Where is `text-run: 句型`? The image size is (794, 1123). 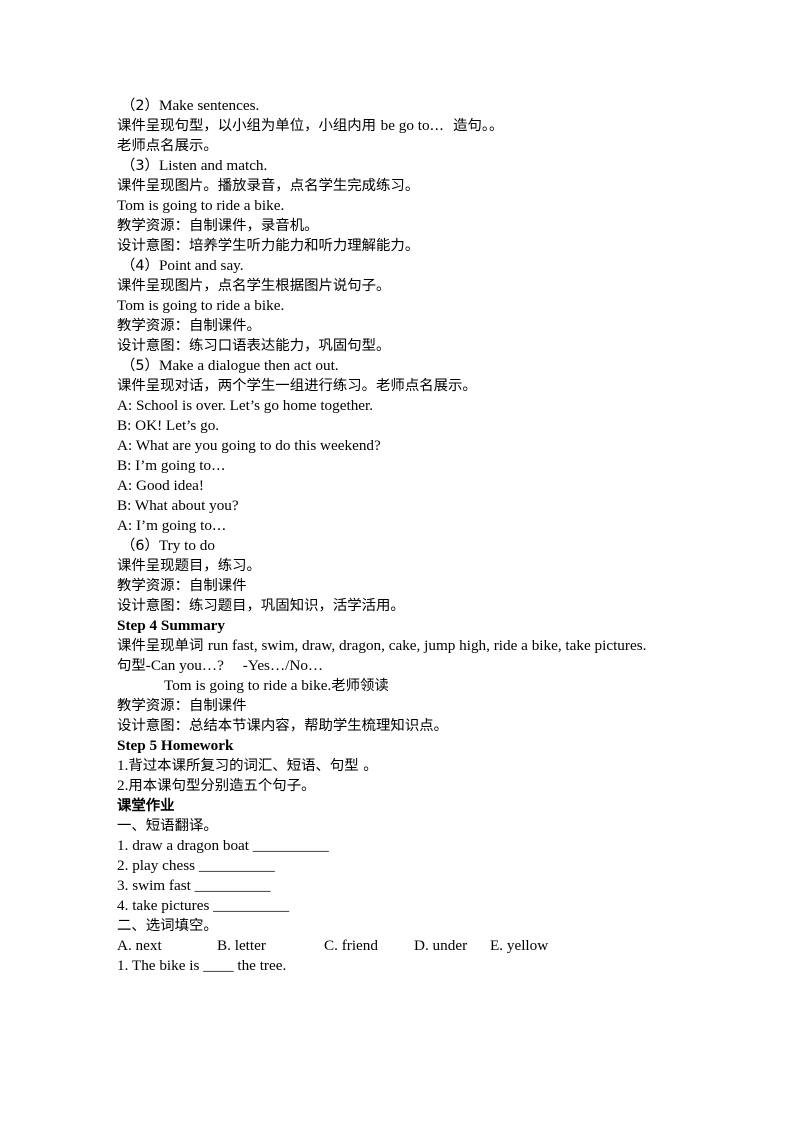 text-run: 句型 is located at coordinates (131, 666).